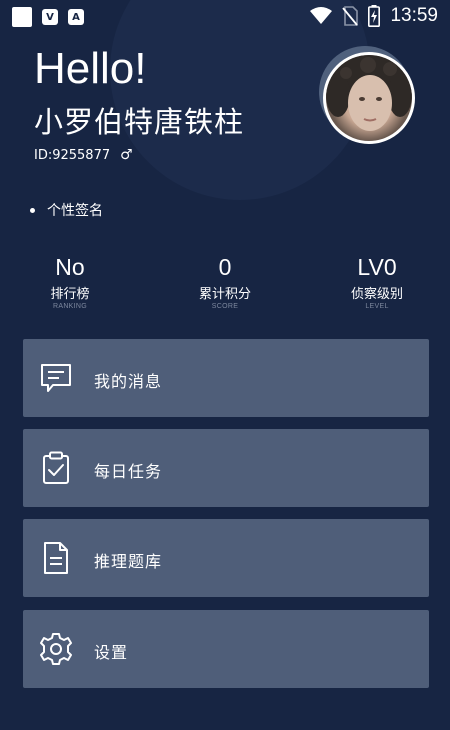 The width and height of the screenshot is (450, 730). Describe the element at coordinates (224, 294) in the screenshot. I see `stat-label: 累计积分` at that location.